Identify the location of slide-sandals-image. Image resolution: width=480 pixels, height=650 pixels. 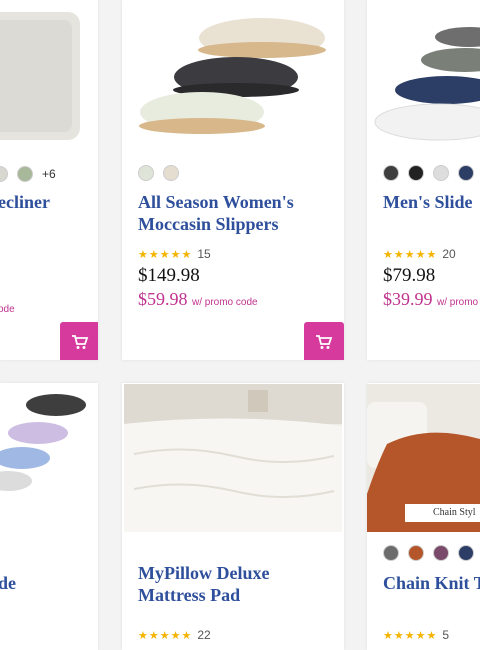
(423, 75).